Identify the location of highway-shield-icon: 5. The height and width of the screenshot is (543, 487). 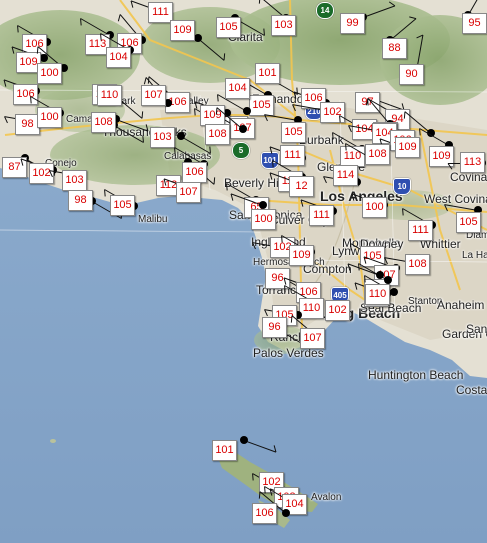
(241, 150).